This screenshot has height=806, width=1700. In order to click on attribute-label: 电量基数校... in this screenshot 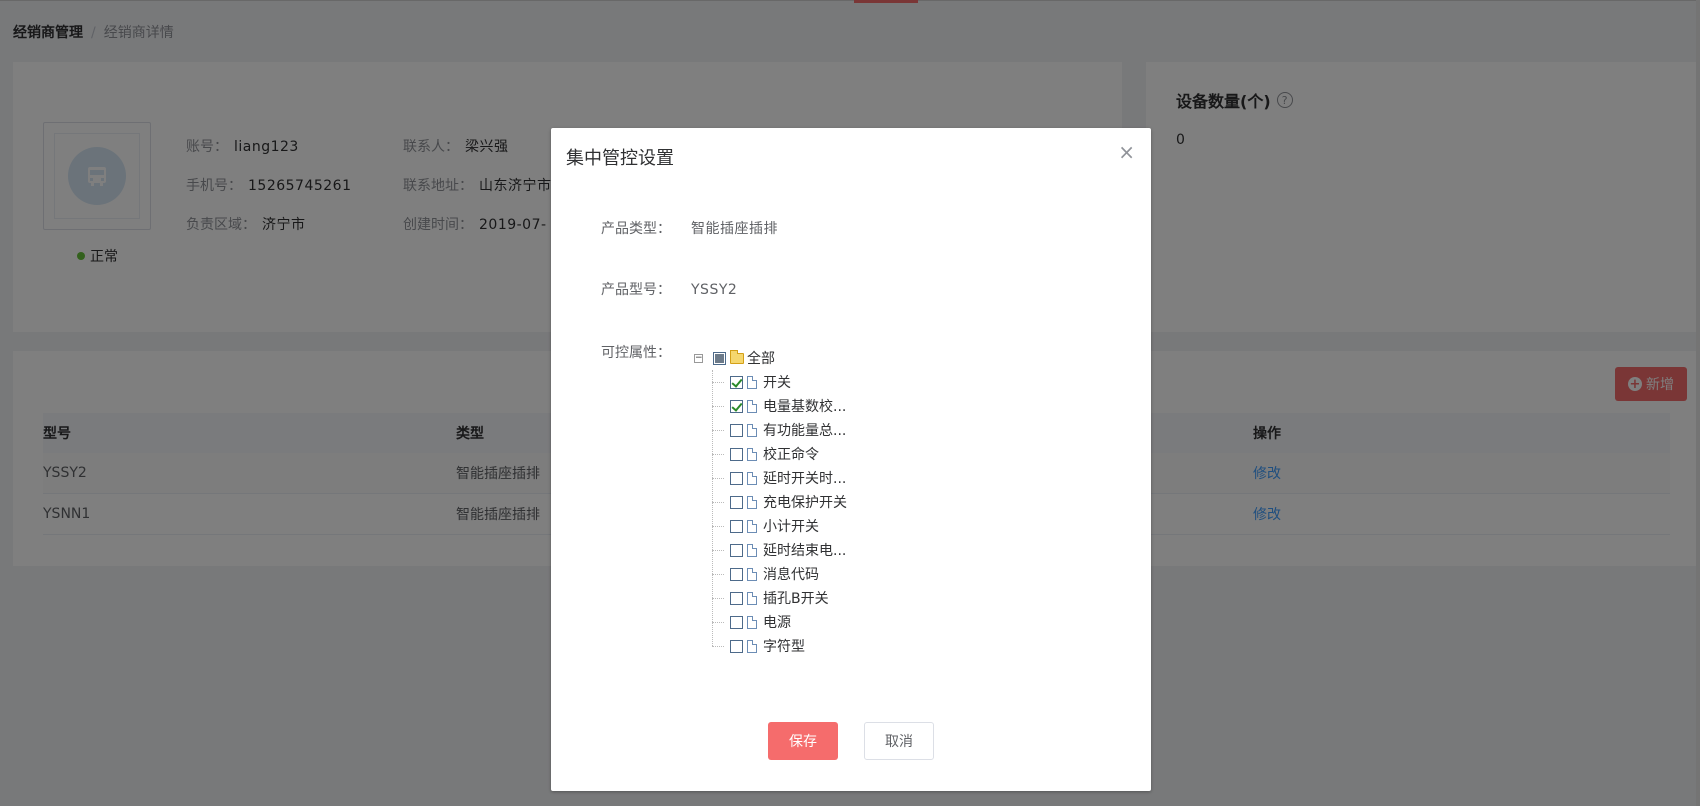, I will do `click(804, 406)`.